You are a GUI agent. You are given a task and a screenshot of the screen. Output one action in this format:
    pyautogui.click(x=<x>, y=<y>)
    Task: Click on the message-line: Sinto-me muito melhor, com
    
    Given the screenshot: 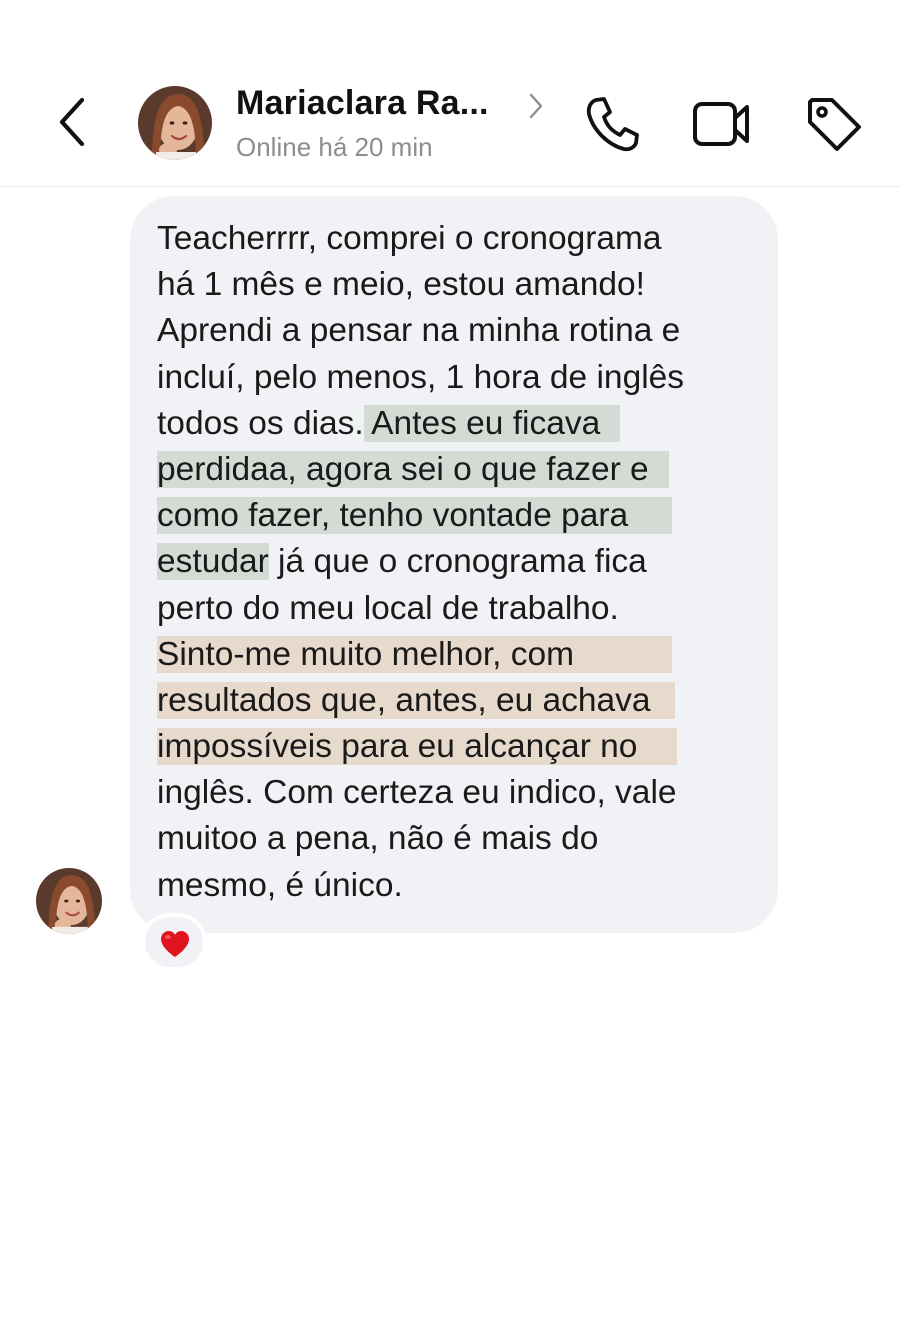 What is the action you would take?
    pyautogui.click(x=457, y=655)
    